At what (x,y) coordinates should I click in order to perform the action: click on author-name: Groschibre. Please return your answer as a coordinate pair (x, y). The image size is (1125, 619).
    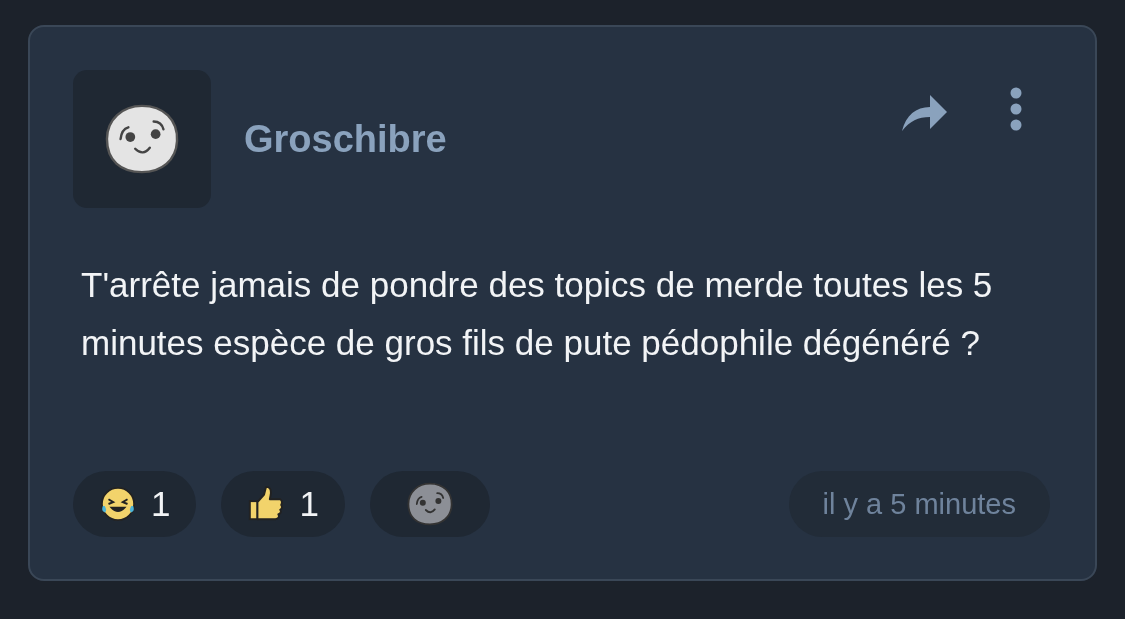
    Looking at the image, I should click on (345, 139).